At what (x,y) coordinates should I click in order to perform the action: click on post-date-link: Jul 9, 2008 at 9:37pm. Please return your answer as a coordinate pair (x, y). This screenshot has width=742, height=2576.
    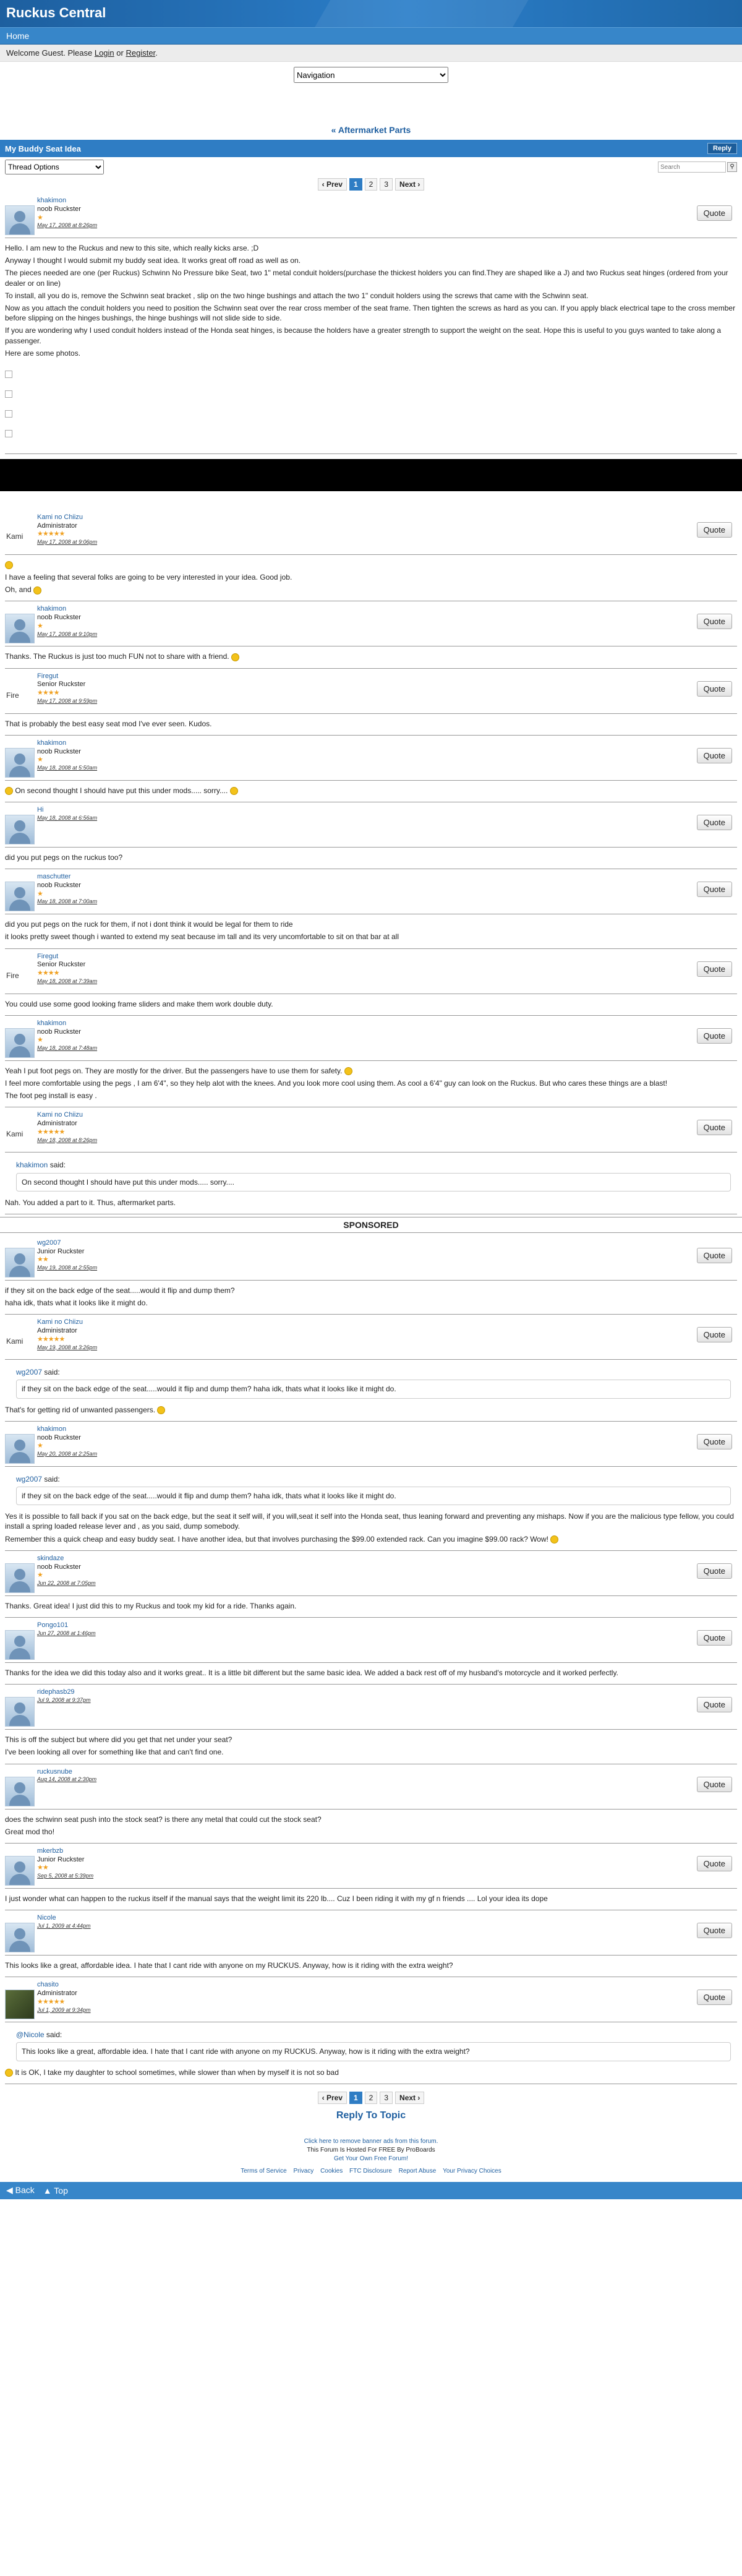
    Looking at the image, I should click on (64, 1700).